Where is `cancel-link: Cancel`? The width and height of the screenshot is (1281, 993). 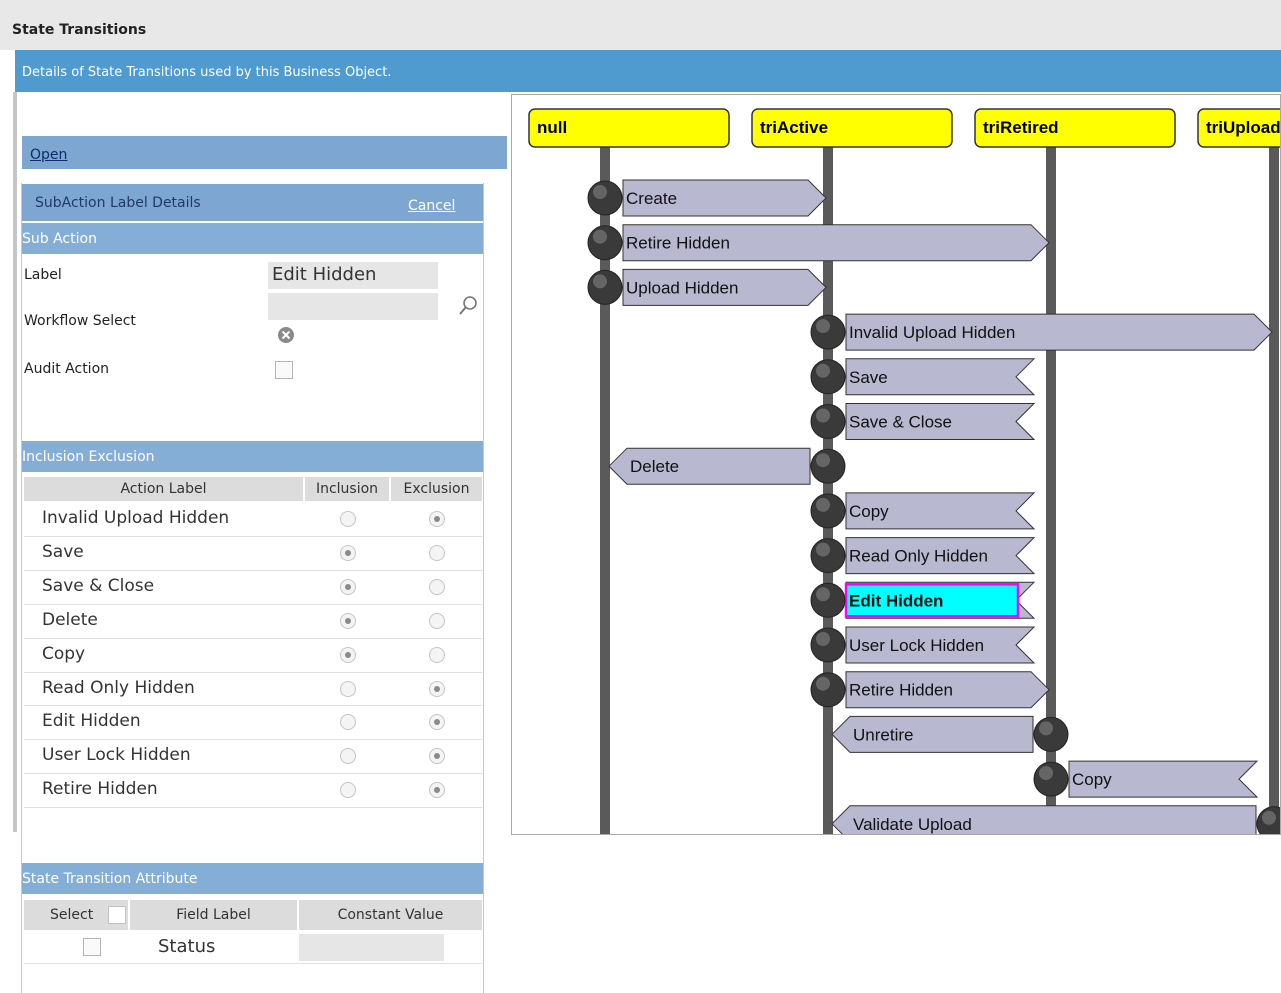
cancel-link: Cancel is located at coordinates (431, 206).